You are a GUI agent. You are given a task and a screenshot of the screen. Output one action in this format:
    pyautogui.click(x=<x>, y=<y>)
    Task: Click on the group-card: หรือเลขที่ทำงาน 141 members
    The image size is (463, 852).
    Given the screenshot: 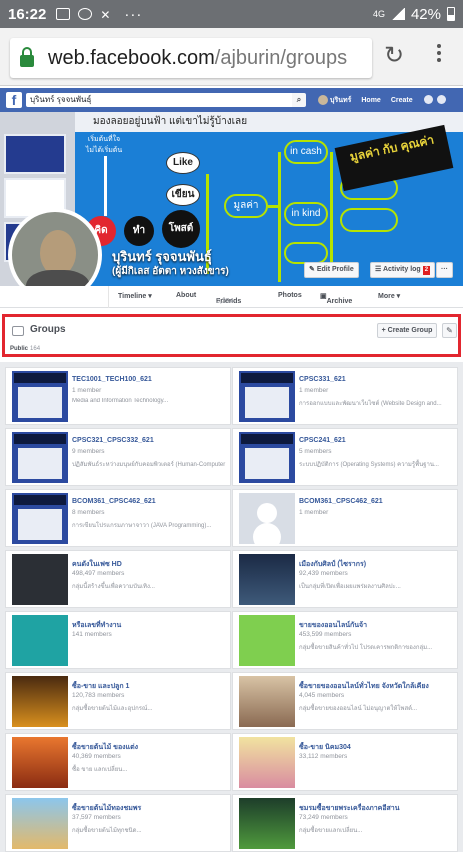 What is the action you would take?
    pyautogui.click(x=118, y=640)
    